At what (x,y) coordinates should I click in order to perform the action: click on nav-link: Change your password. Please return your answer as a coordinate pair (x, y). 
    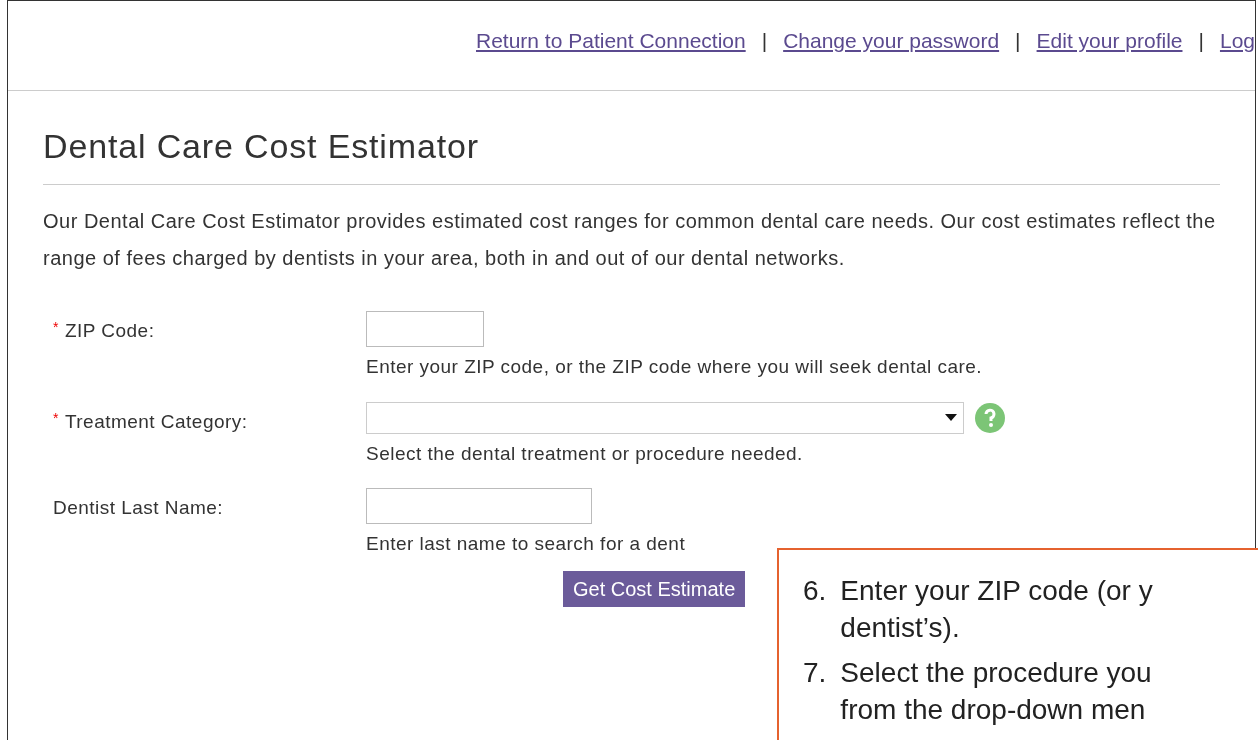
    Looking at the image, I should click on (891, 41).